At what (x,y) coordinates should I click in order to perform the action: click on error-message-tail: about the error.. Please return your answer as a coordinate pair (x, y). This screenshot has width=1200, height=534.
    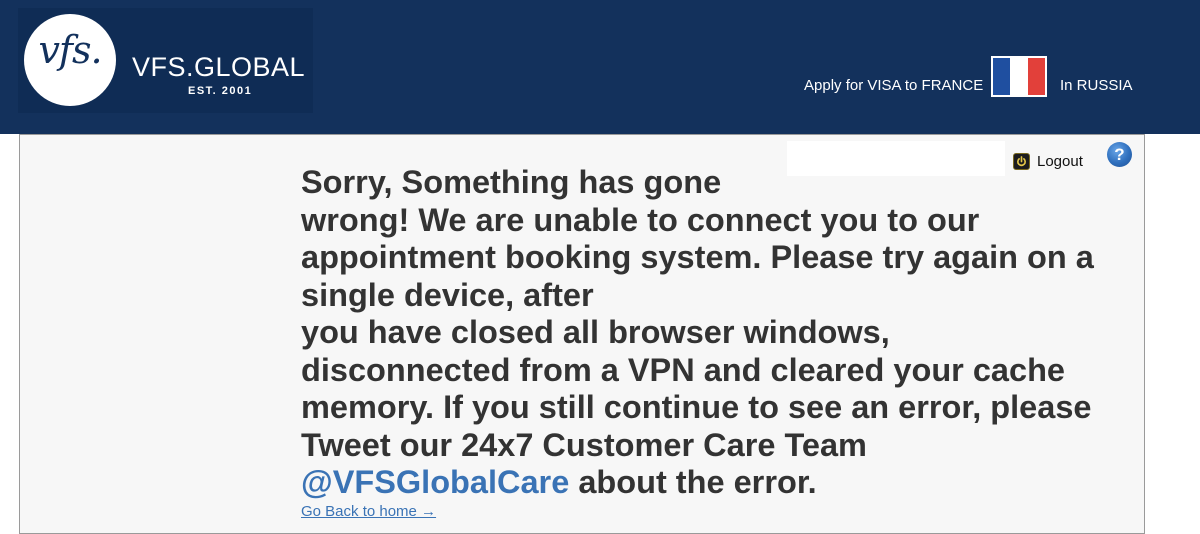
    Looking at the image, I should click on (693, 482).